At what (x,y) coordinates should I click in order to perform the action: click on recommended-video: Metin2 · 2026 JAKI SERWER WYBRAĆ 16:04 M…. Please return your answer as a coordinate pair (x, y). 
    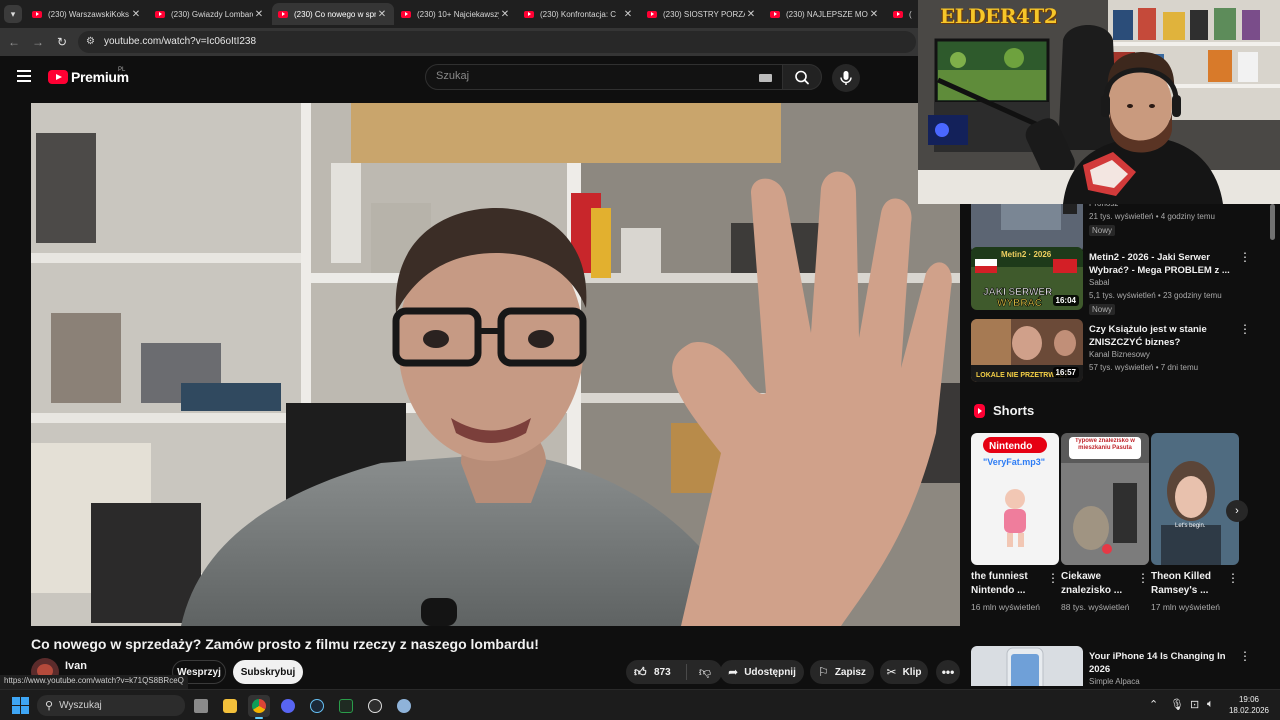
    Looking at the image, I should click on (1116, 281).